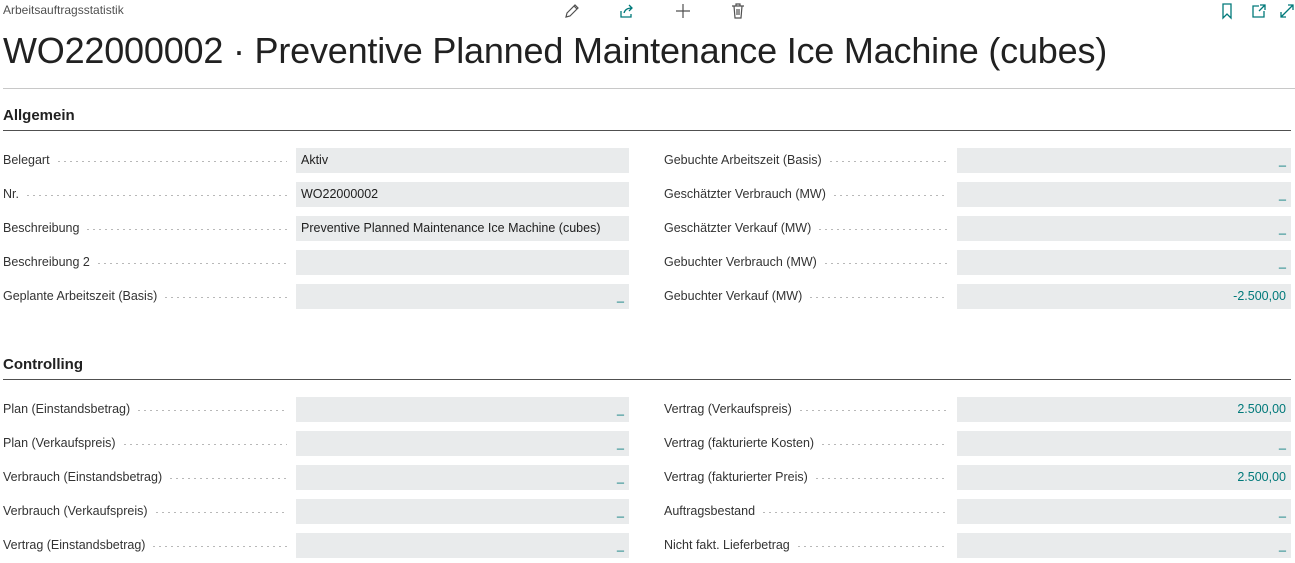 Image resolution: width=1295 pixels, height=563 pixels. What do you see at coordinates (1124, 296) in the screenshot?
I see `field-value-gebuchter-verkauf: -2.500,00` at bounding box center [1124, 296].